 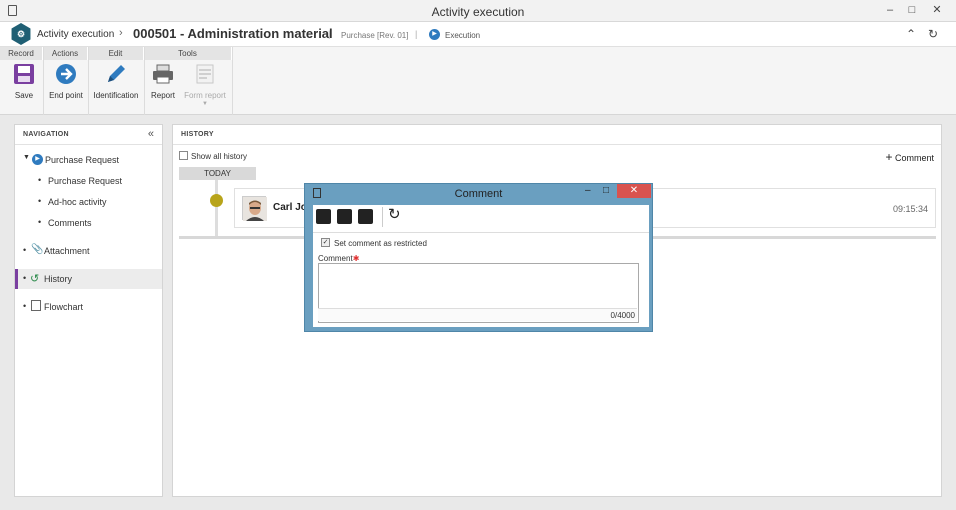 I want to click on navigation-heading: NAVIGATION, so click(x=88, y=135).